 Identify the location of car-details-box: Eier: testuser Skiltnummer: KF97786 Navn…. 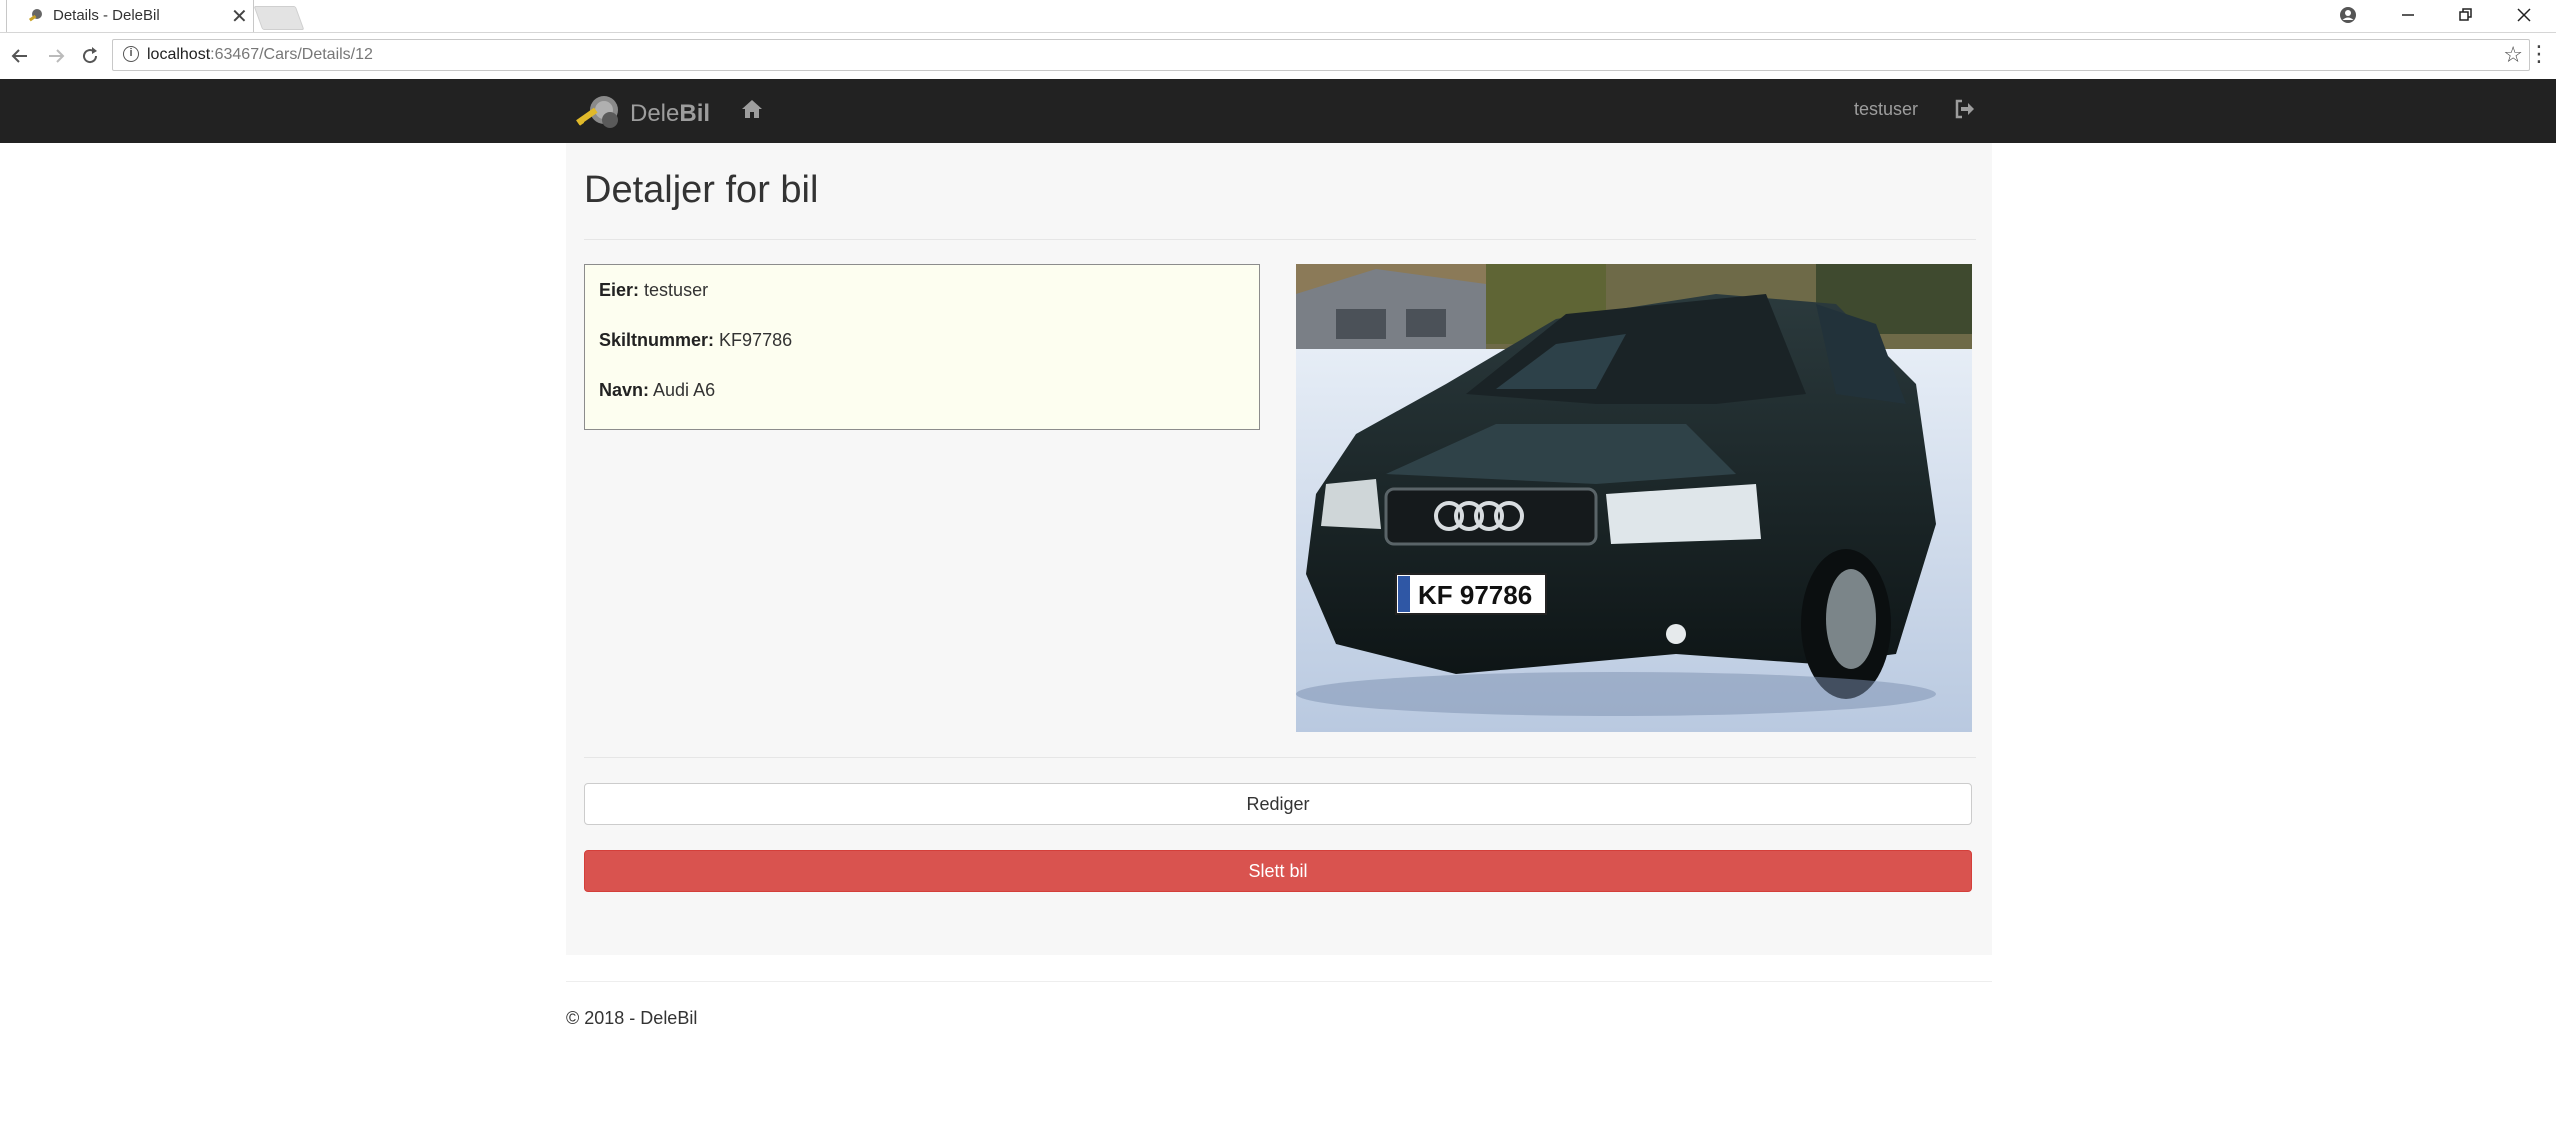
(922, 347).